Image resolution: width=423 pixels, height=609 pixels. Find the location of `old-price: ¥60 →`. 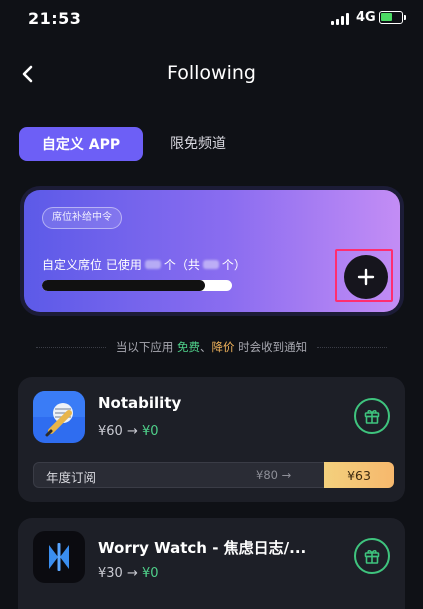

old-price: ¥60 → is located at coordinates (118, 431).